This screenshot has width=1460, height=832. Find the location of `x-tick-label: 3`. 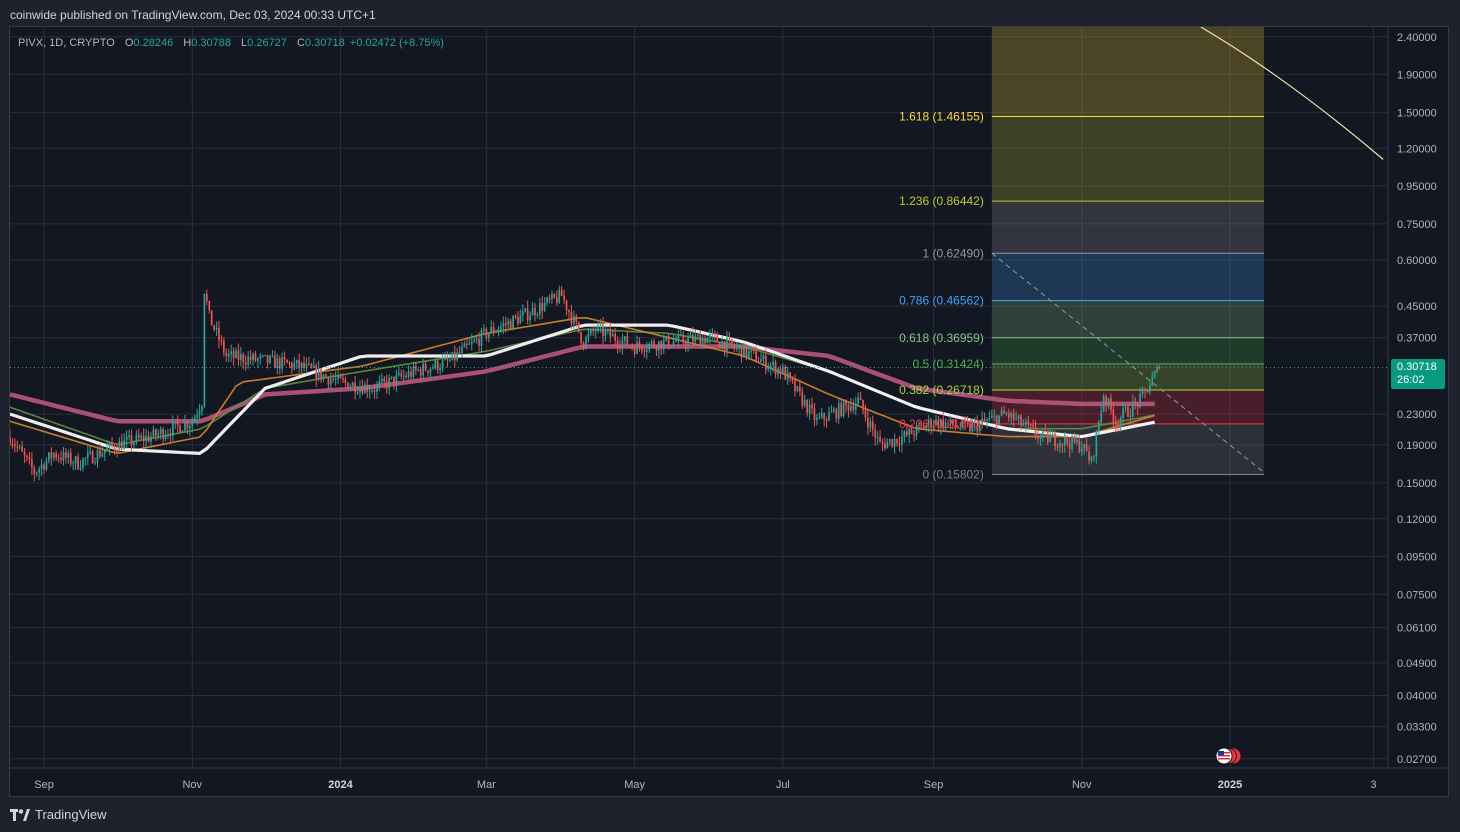

x-tick-label: 3 is located at coordinates (1373, 785).